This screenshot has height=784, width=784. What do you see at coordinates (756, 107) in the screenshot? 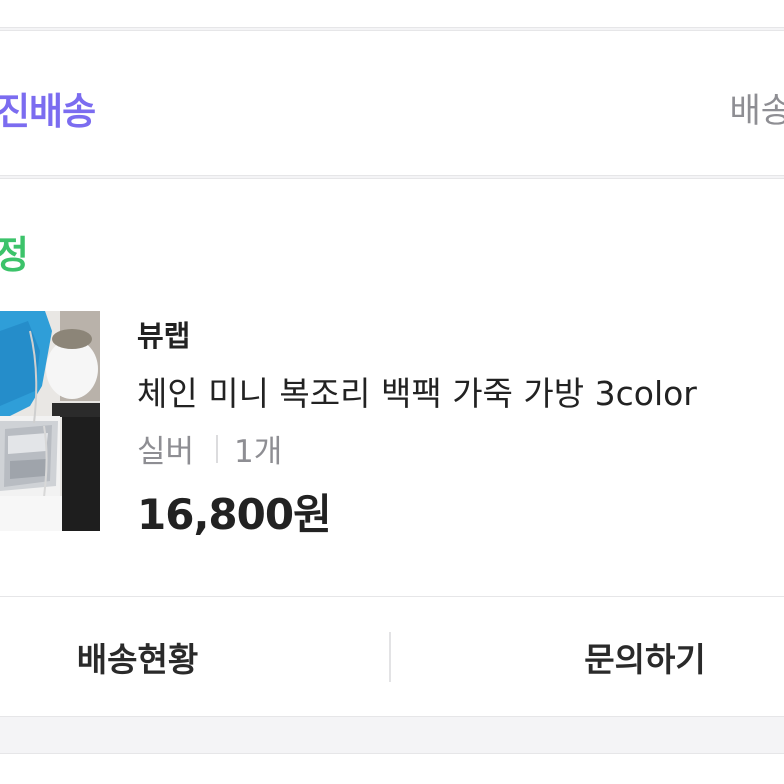
I see `delivery-info-link: 배송` at bounding box center [756, 107].